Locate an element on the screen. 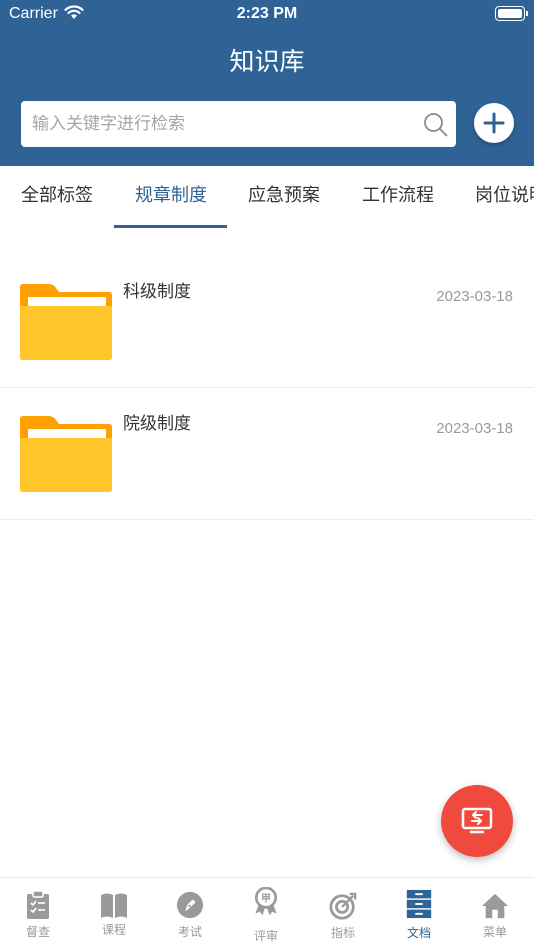 The image size is (534, 950). tabbar-item-menu: 菜单 is located at coordinates (495, 914).